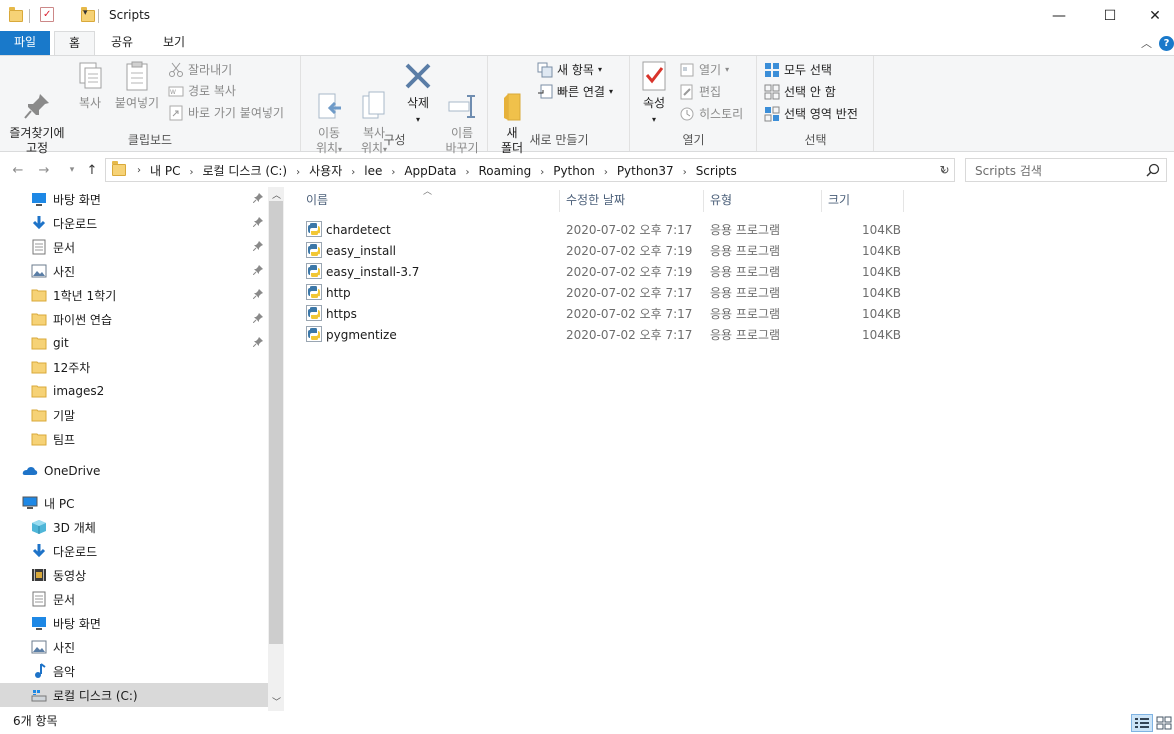 This screenshot has height=734, width=1174. Describe the element at coordinates (61, 343) in the screenshot. I see `sidebar-item-label: git` at that location.